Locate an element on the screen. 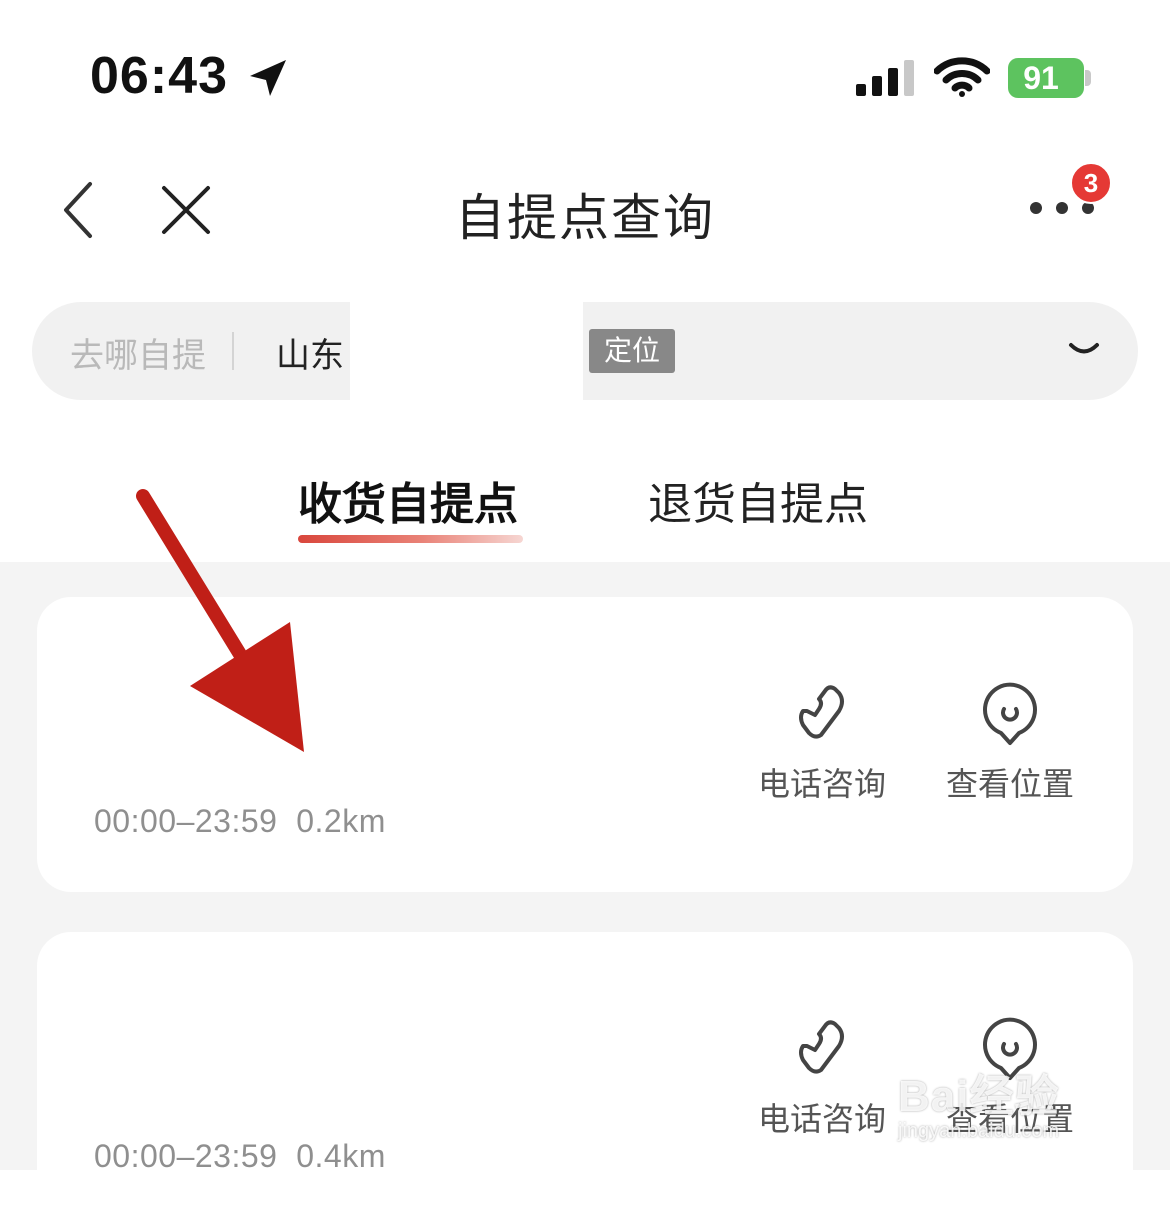 The height and width of the screenshot is (1232, 1170). annotation-arrow-icon is located at coordinates (220, 620).